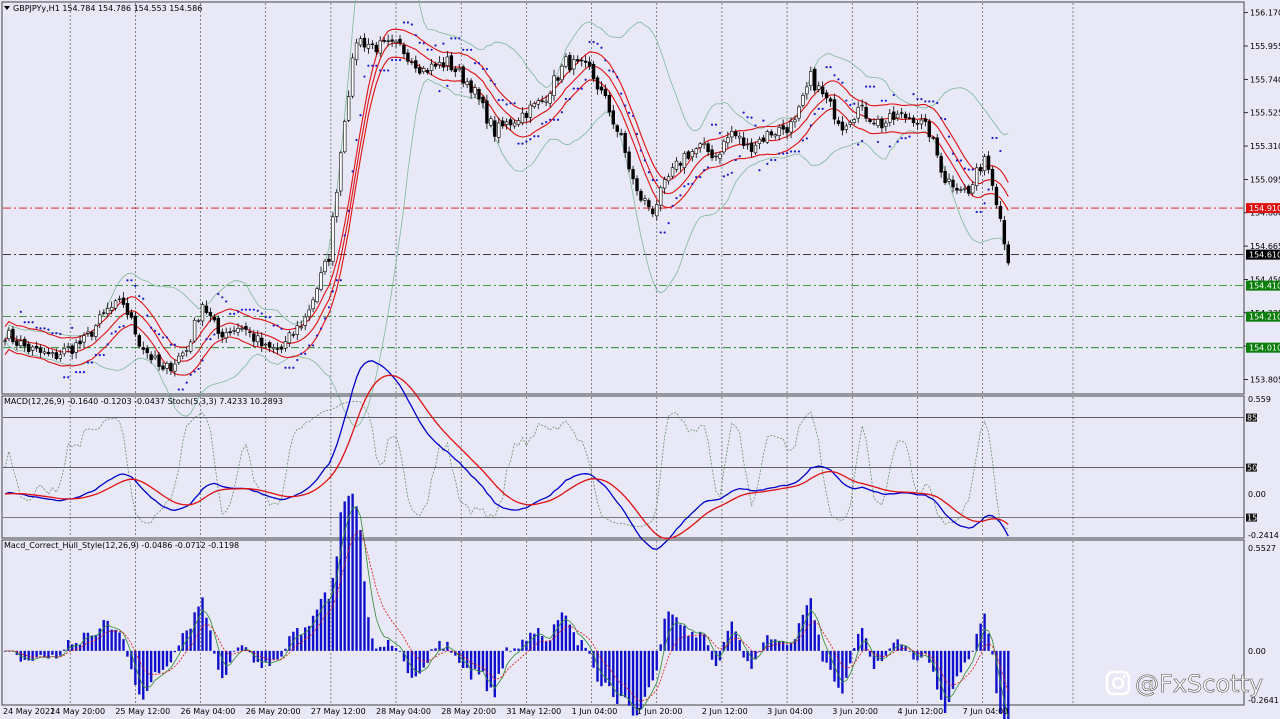 This screenshot has width=1280, height=719. What do you see at coordinates (142, 711) in the screenshot?
I see `time-tick-label: 25 May 12:00` at bounding box center [142, 711].